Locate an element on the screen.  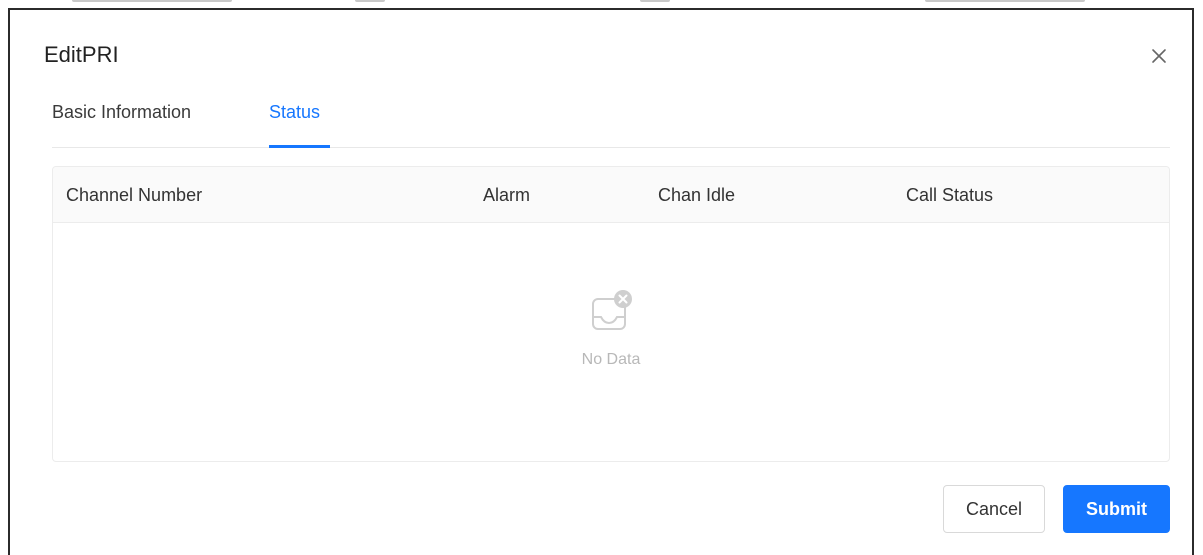
close-icon is located at coordinates (1159, 56).